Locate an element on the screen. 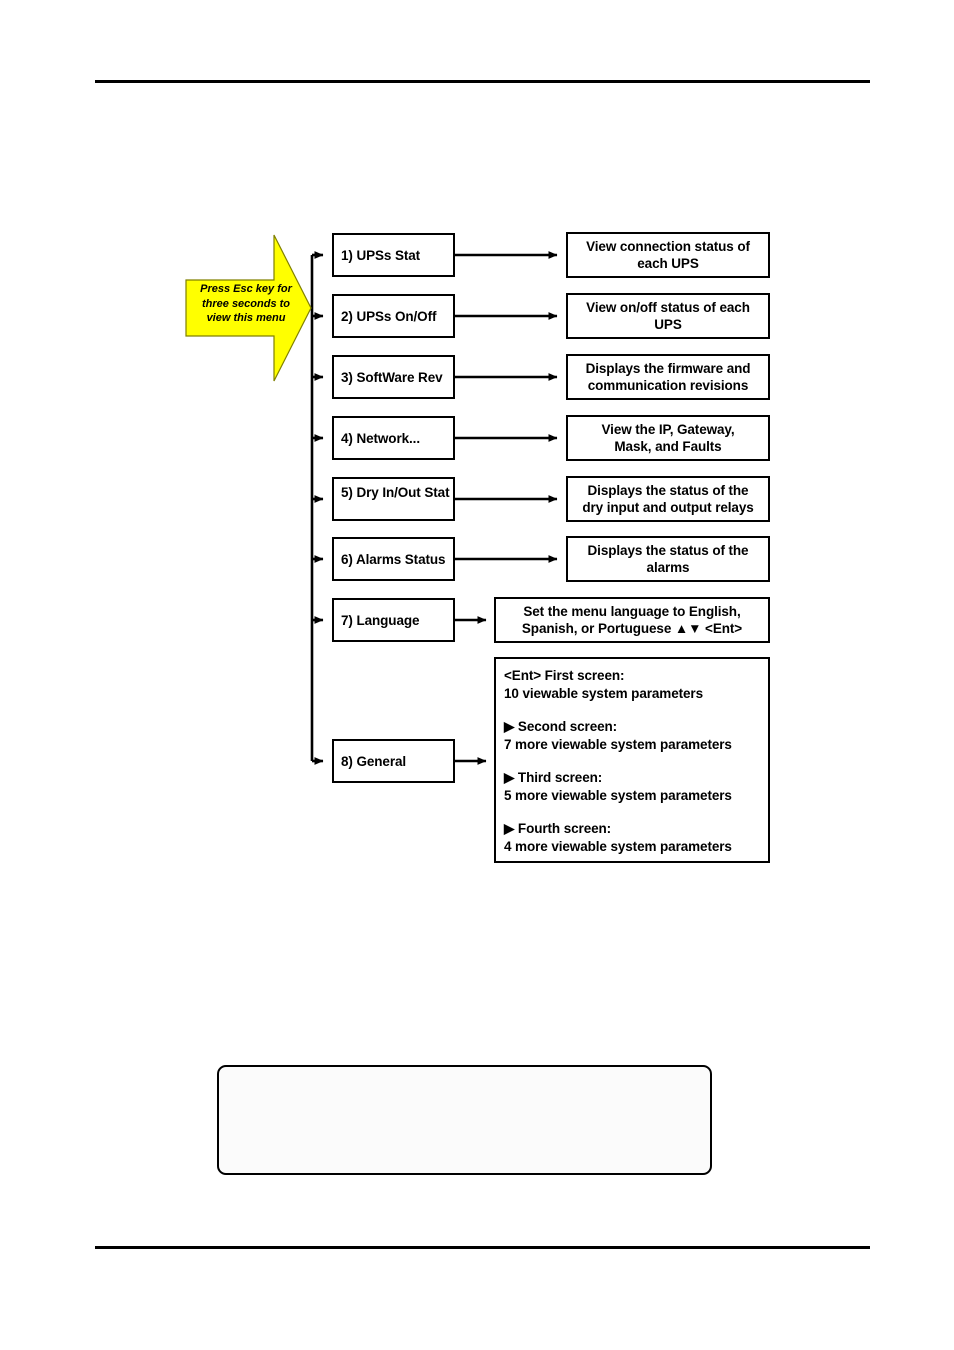 The height and width of the screenshot is (1350, 954). callout-line-2: three seconds to is located at coordinates (246, 303).